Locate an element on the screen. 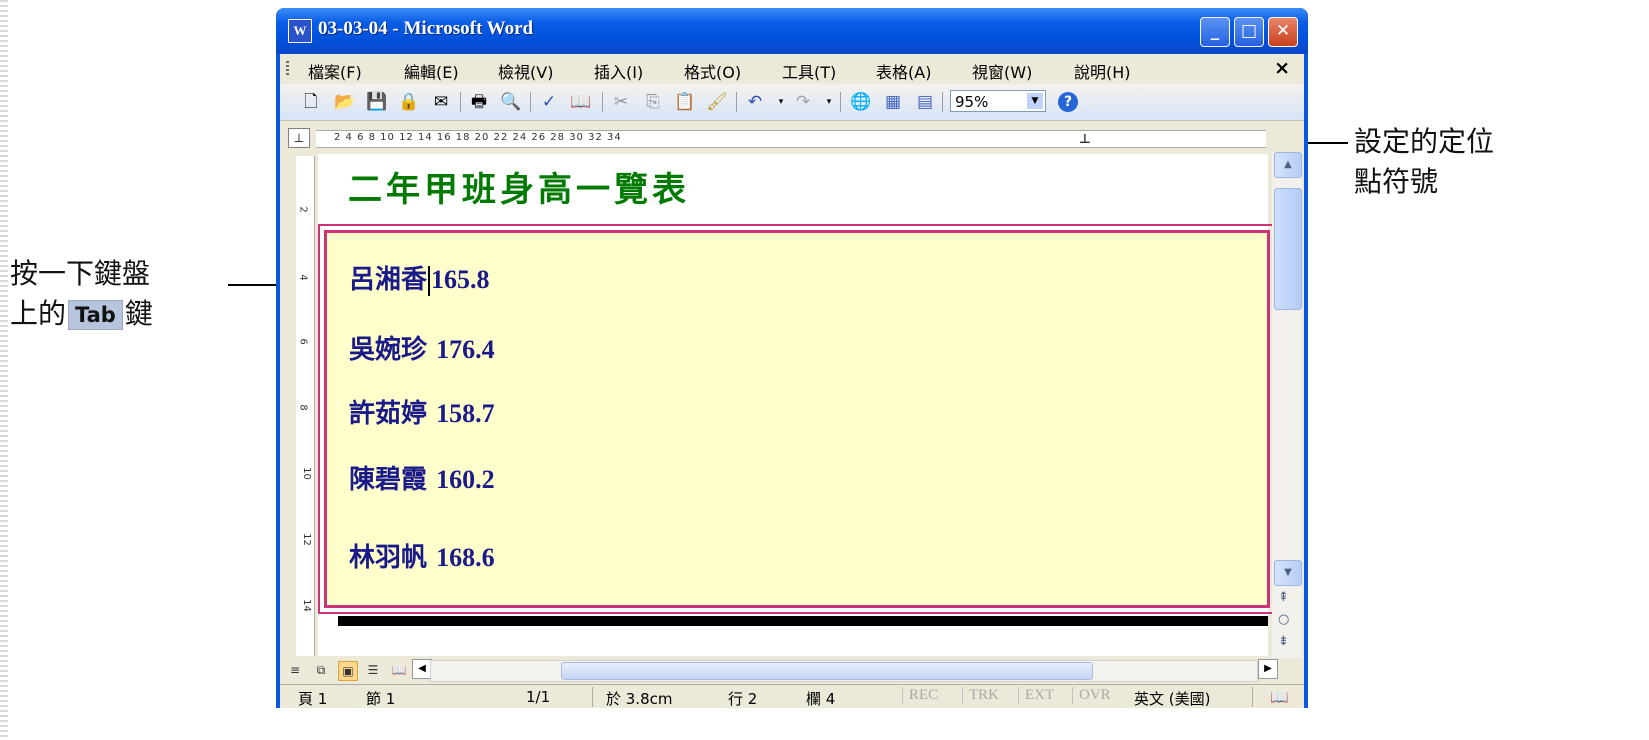  previous-page-icon: ⇞ is located at coordinates (1283, 597).